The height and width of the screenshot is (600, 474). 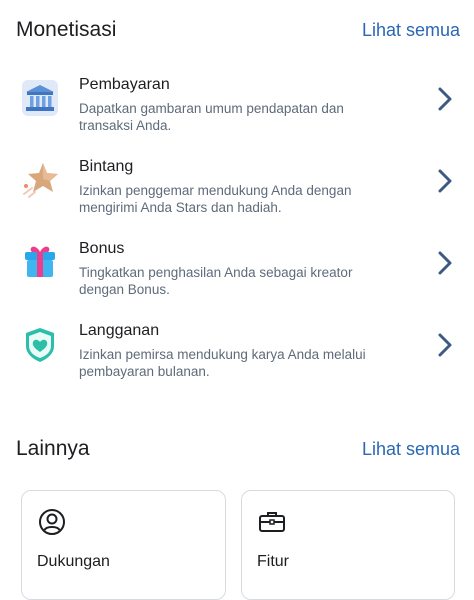 What do you see at coordinates (106, 166) in the screenshot?
I see `item-title: Bintang` at bounding box center [106, 166].